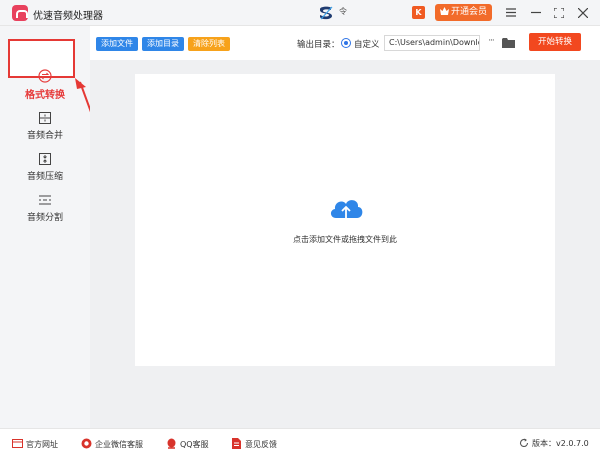 Image resolution: width=600 pixels, height=456 pixels. What do you see at coordinates (418, 12) in the screenshot?
I see `vip-badge-icon: K` at bounding box center [418, 12].